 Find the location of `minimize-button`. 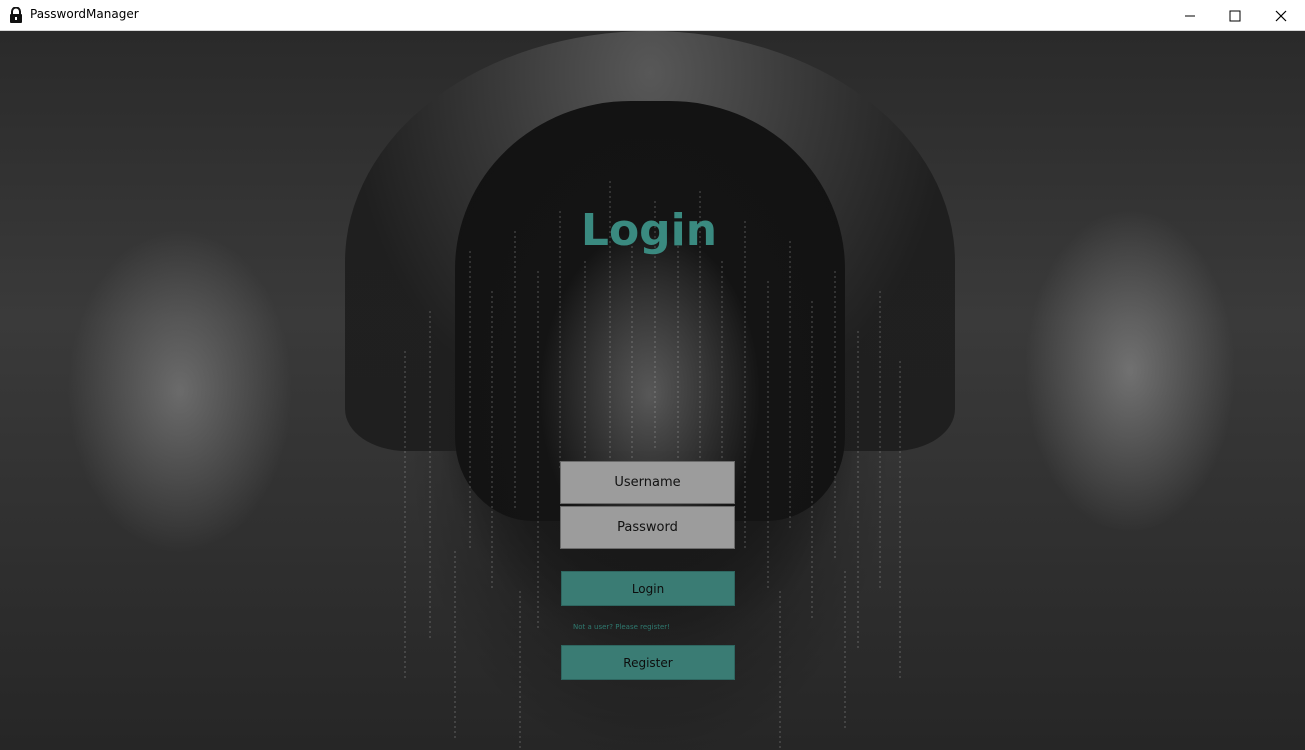

minimize-button is located at coordinates (1190, 15).